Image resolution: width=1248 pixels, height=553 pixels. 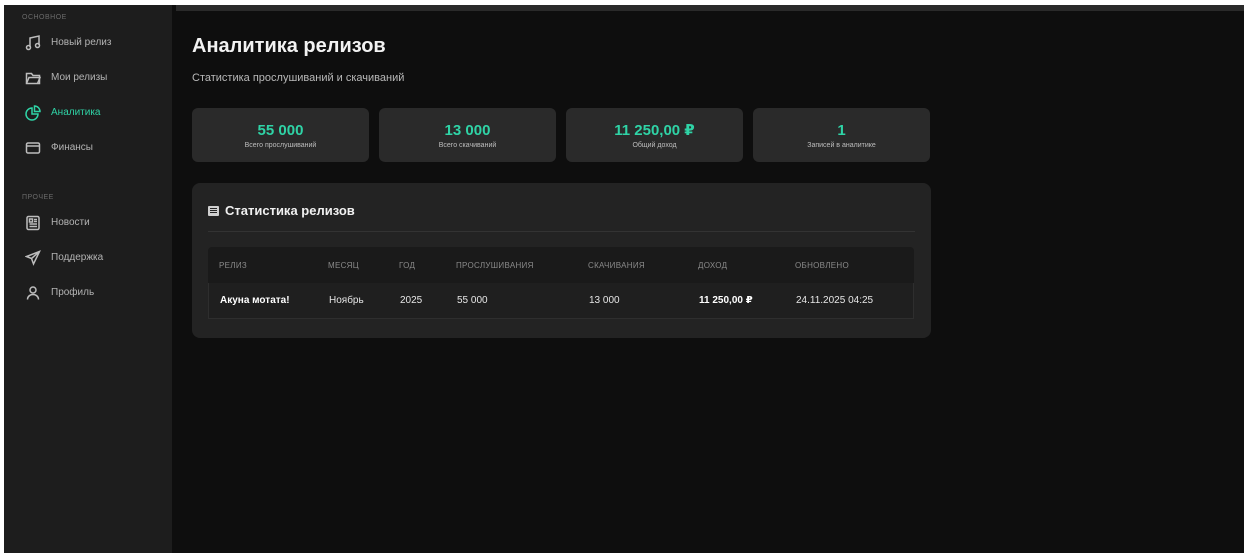 What do you see at coordinates (363, 265) in the screenshot?
I see `column-header-month: МЕСЯЦ` at bounding box center [363, 265].